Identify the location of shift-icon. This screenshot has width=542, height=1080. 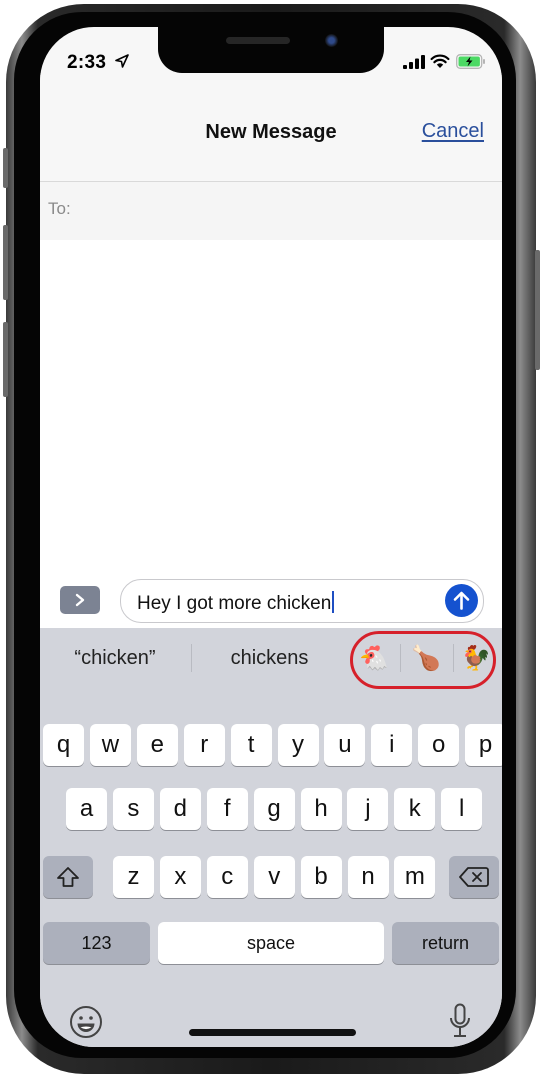
(68, 877).